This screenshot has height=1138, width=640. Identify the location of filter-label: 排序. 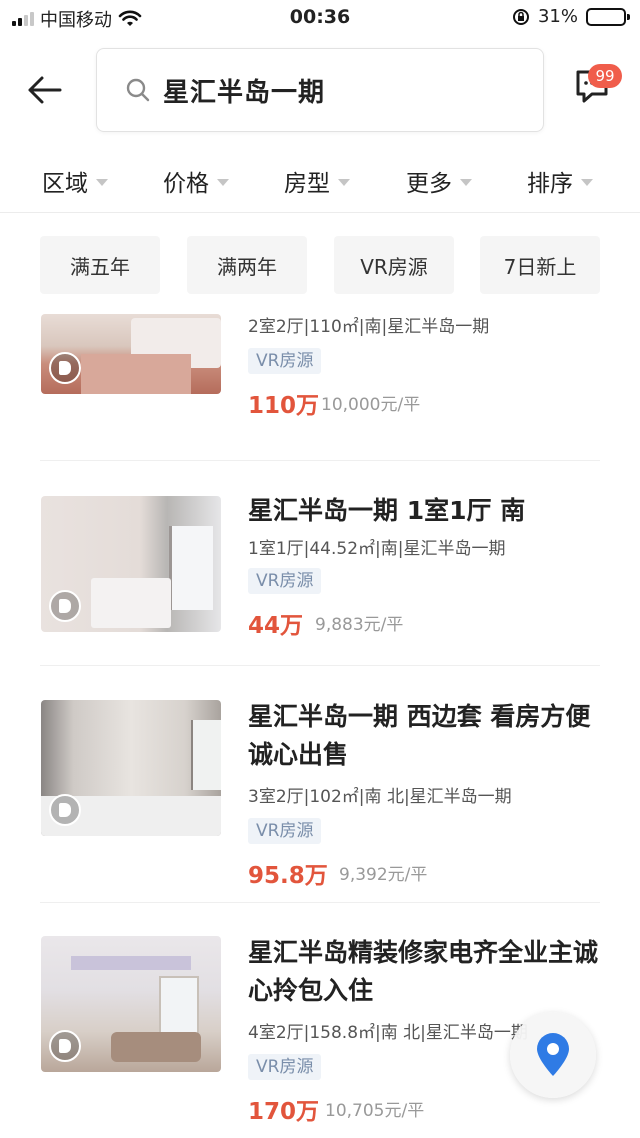
(550, 184).